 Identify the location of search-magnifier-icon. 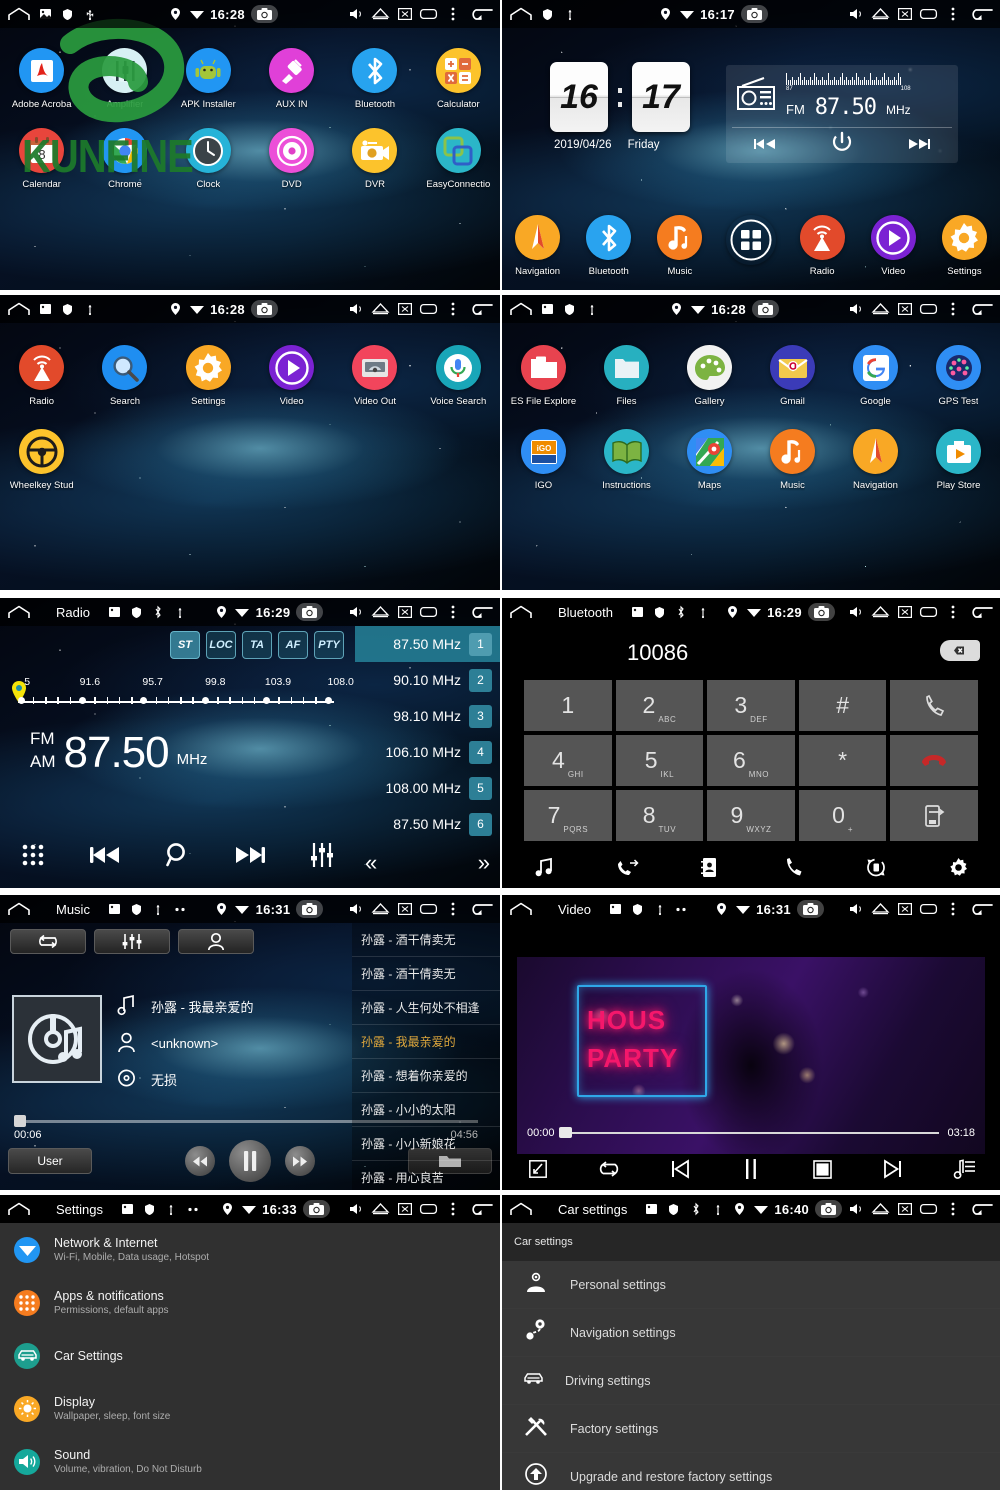
(125, 367).